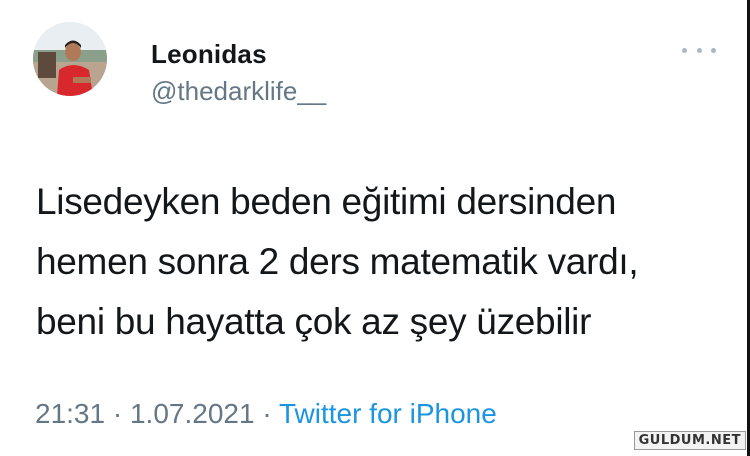  Describe the element at coordinates (337, 261) in the screenshot. I see `tweet-line: hemen sonra 2 ders matematik vardı,` at that location.